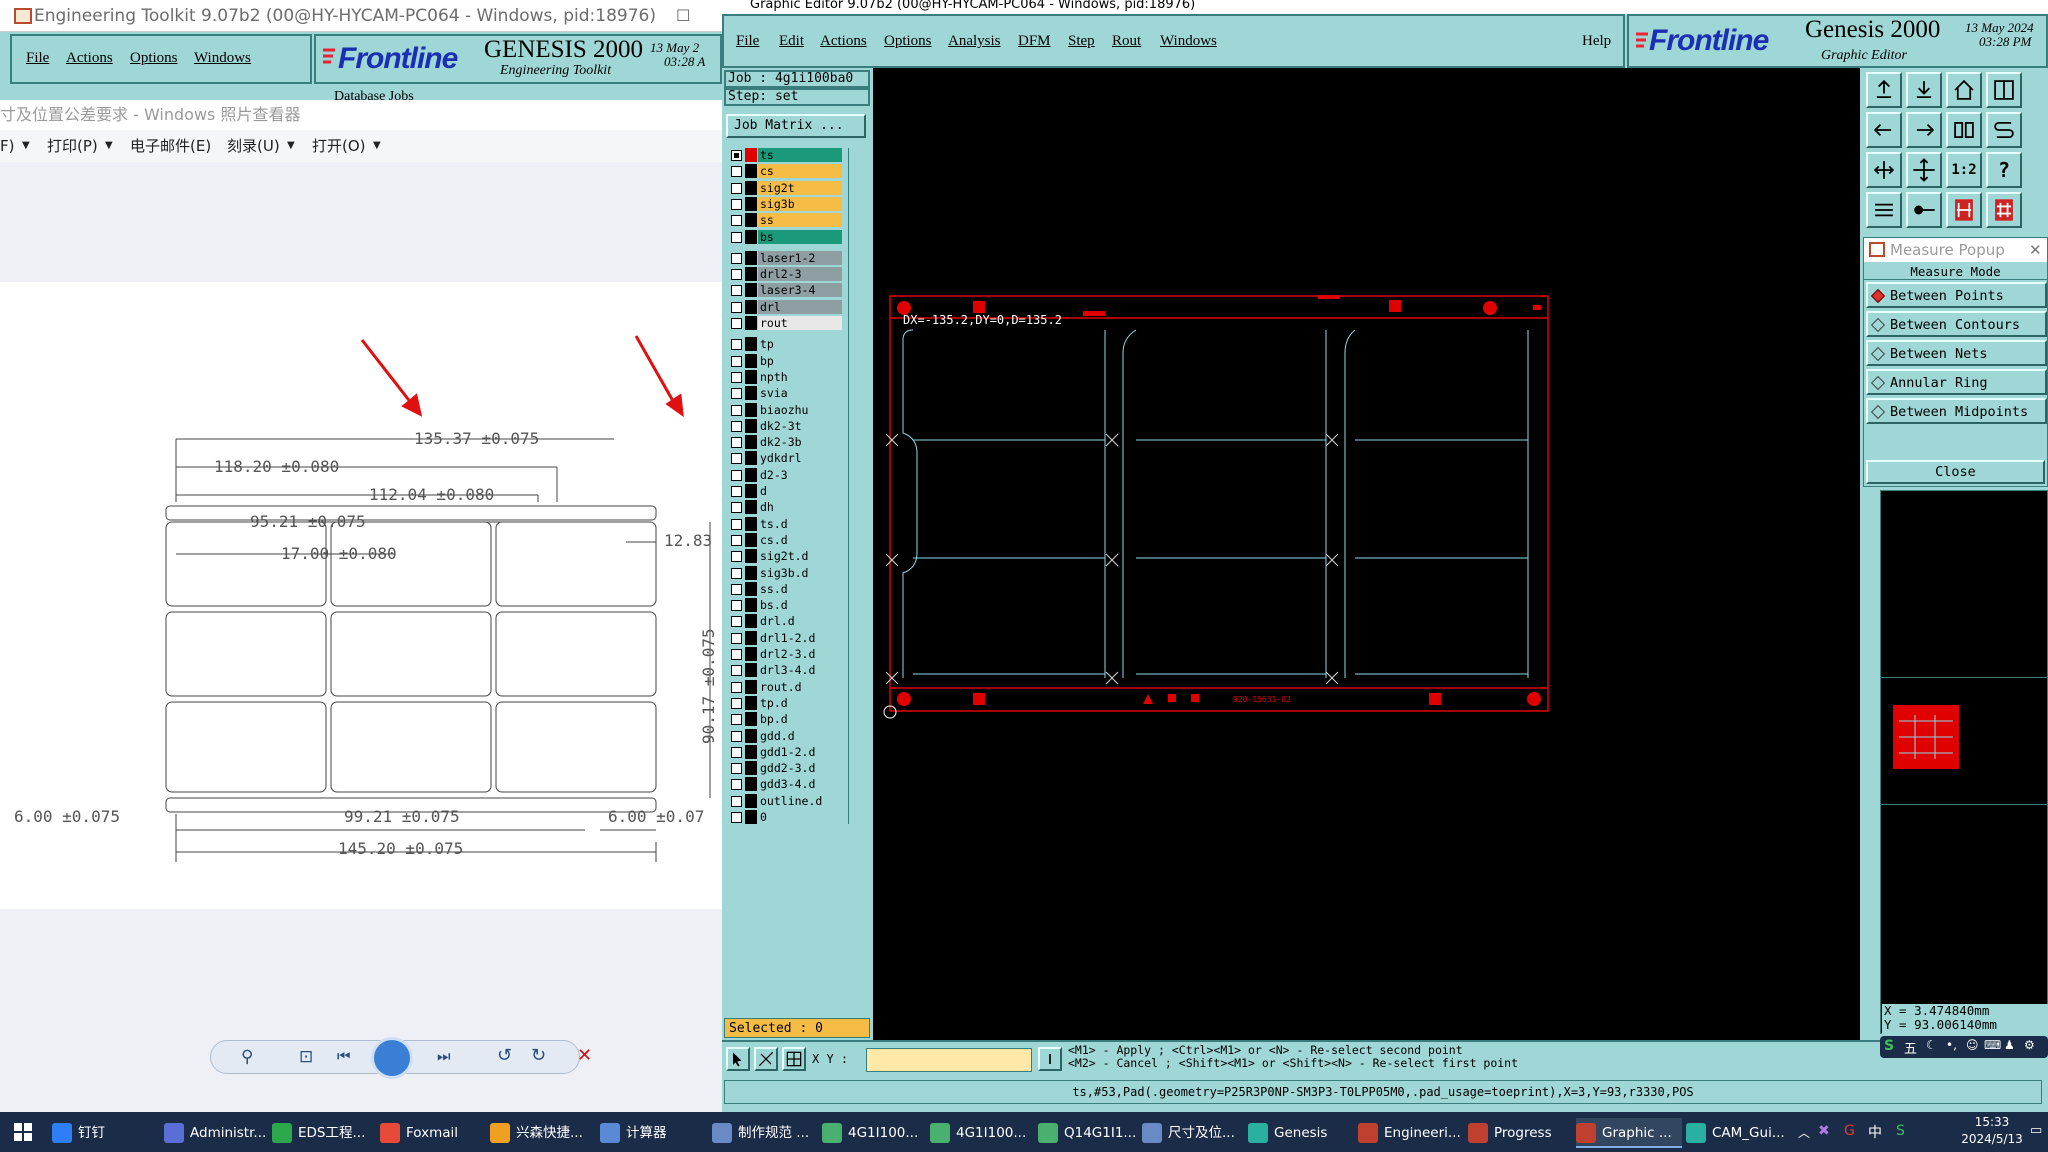 The width and height of the screenshot is (2048, 1152). I want to click on editor-menu-analysis: Analysis, so click(974, 41).